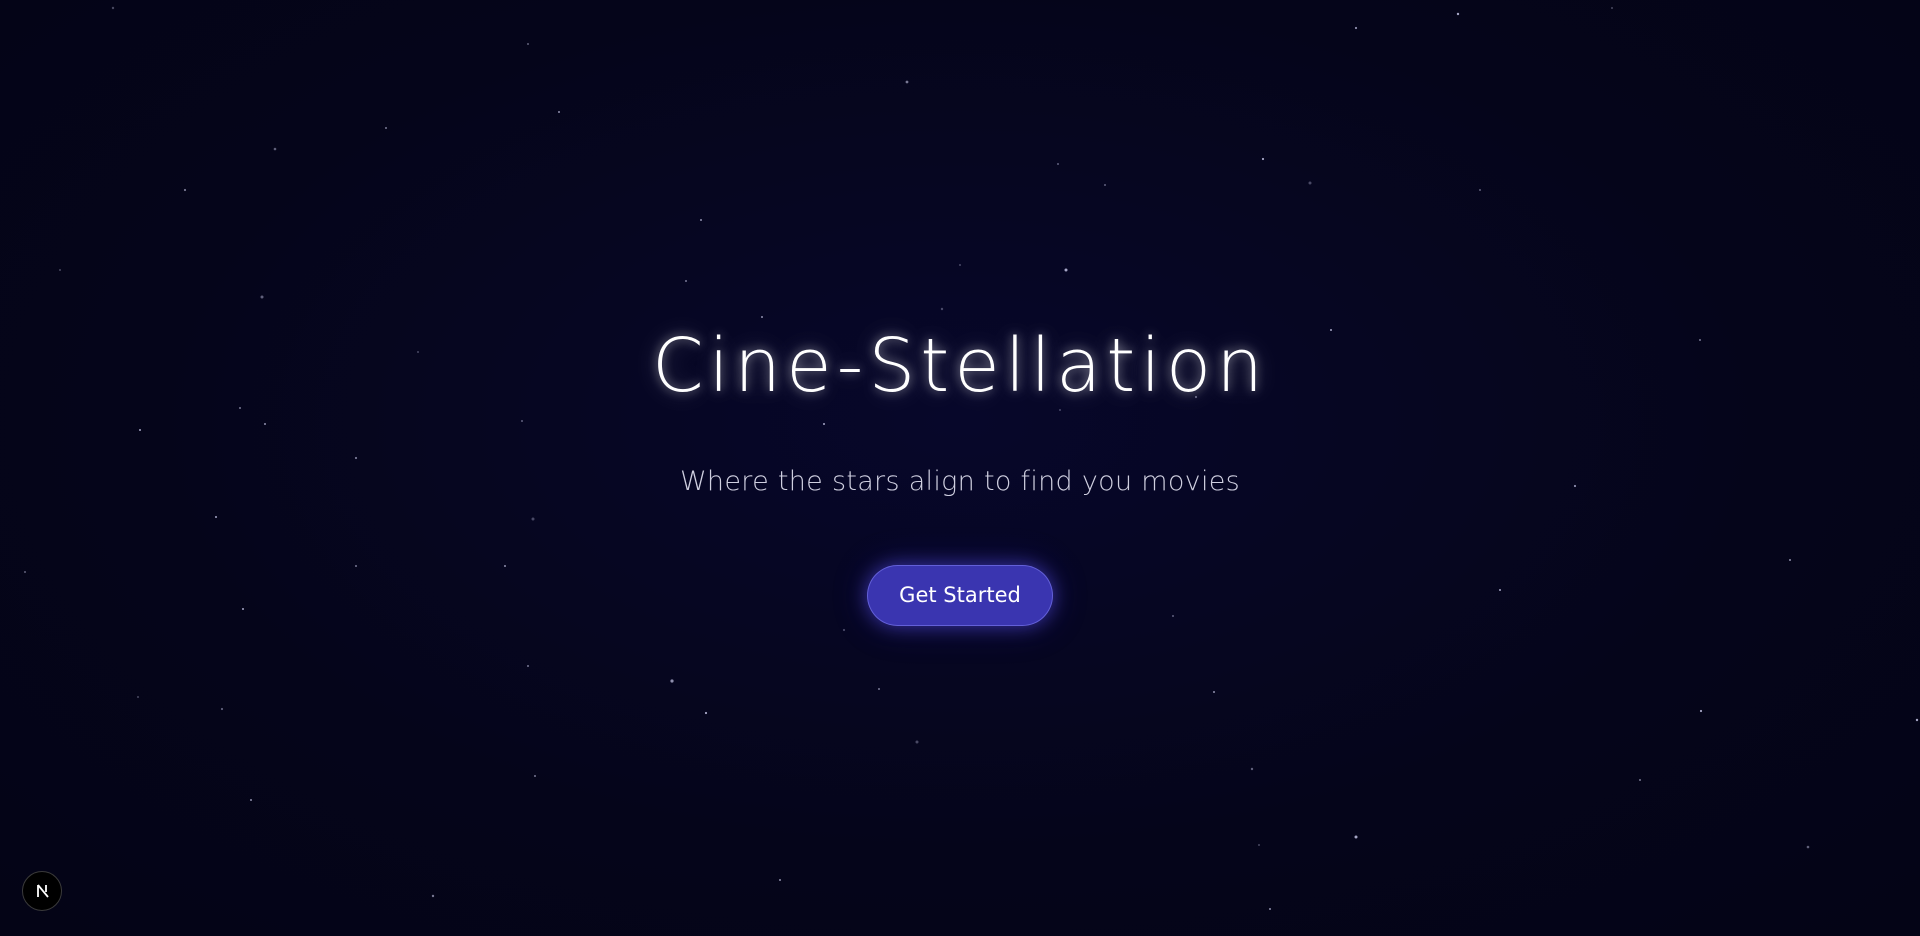 Image resolution: width=1920 pixels, height=936 pixels. What do you see at coordinates (960, 481) in the screenshot?
I see `app-tagline: Where the stars align to find you movies` at bounding box center [960, 481].